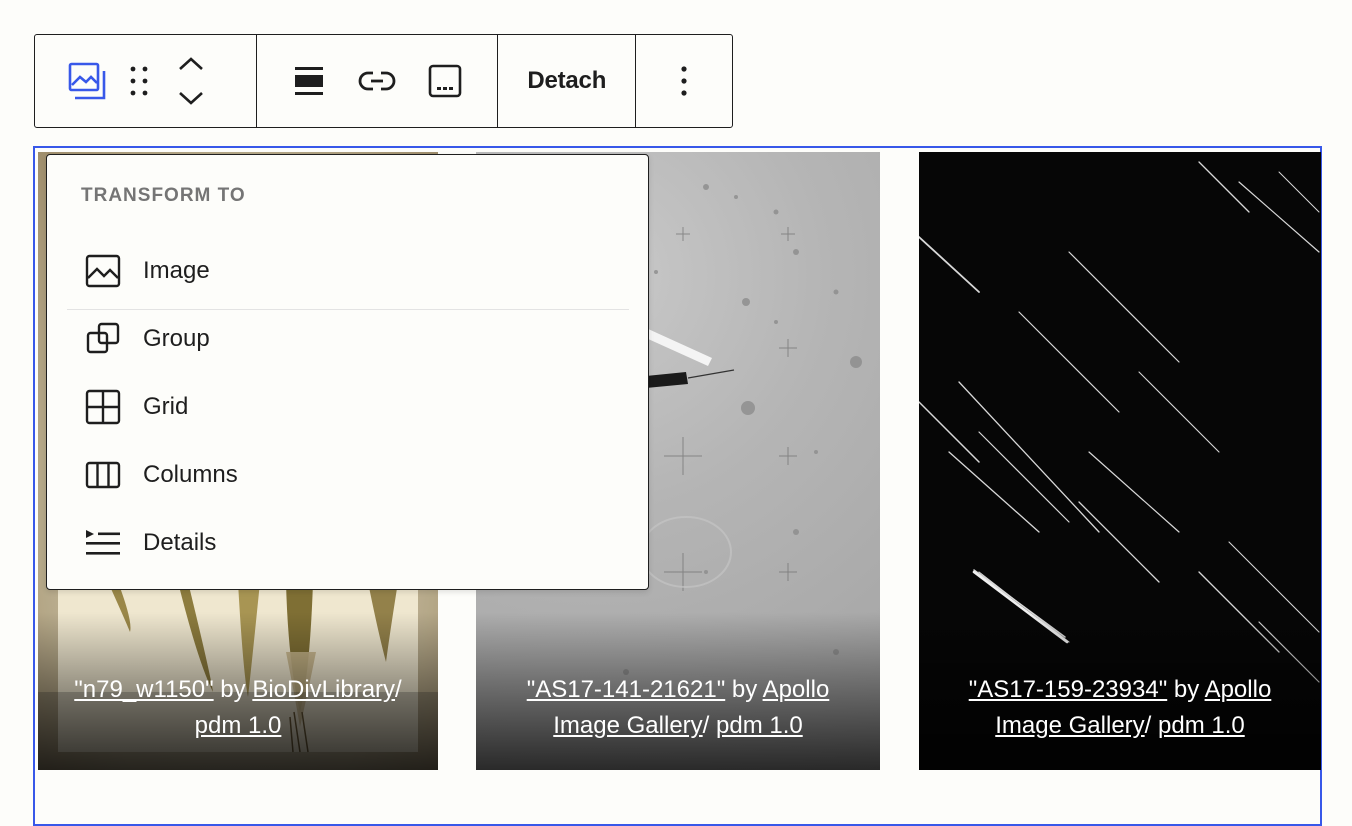 The height and width of the screenshot is (826, 1352). What do you see at coordinates (348, 475) in the screenshot?
I see `transform-to-columns: Columns` at bounding box center [348, 475].